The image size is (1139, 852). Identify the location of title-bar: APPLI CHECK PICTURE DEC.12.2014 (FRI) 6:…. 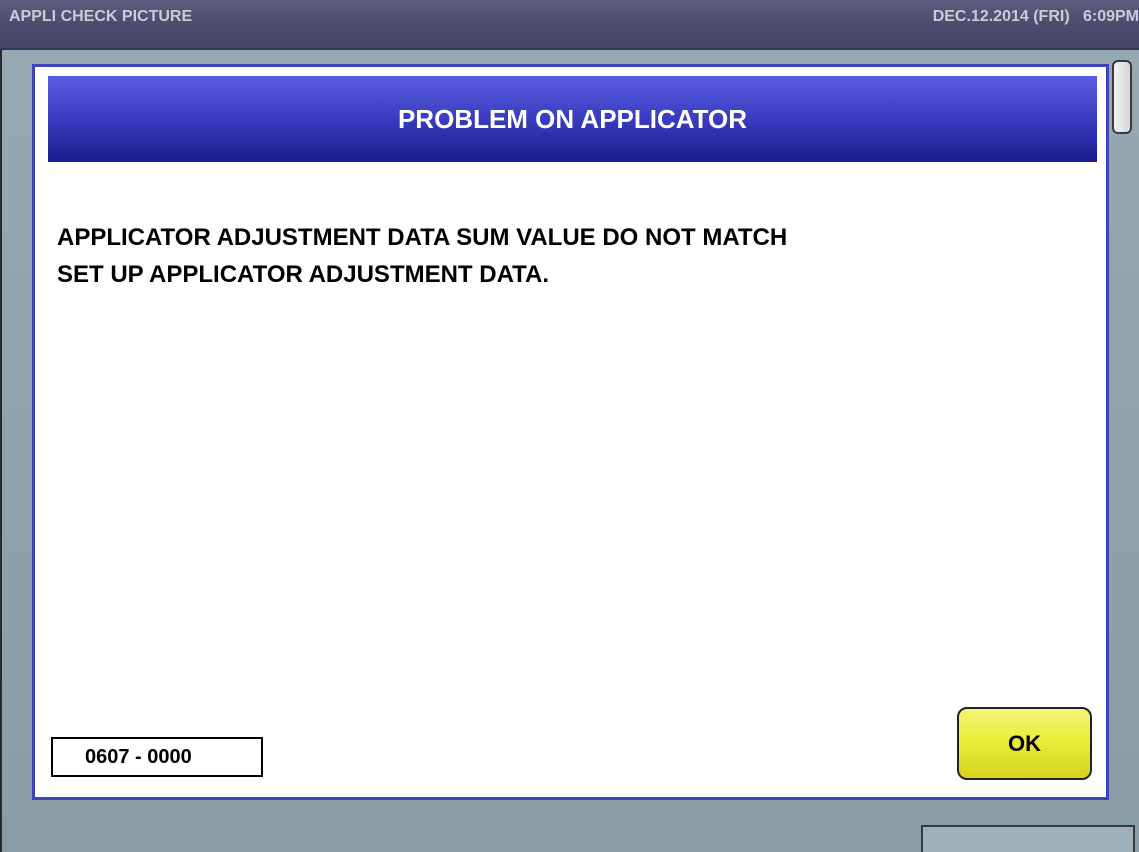
(569, 25).